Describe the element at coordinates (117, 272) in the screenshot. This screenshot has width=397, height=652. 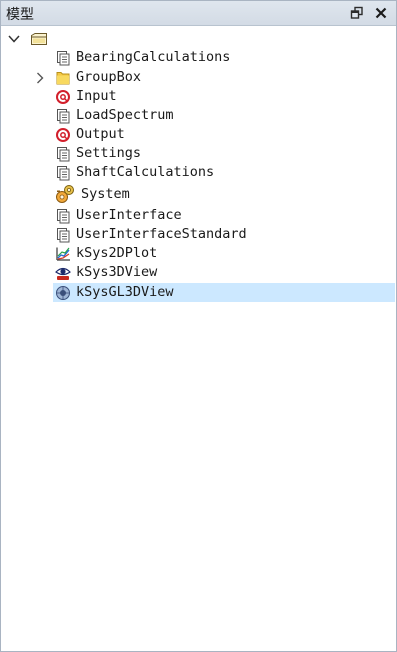
I see `tree-item-label: kSys3DView` at that location.